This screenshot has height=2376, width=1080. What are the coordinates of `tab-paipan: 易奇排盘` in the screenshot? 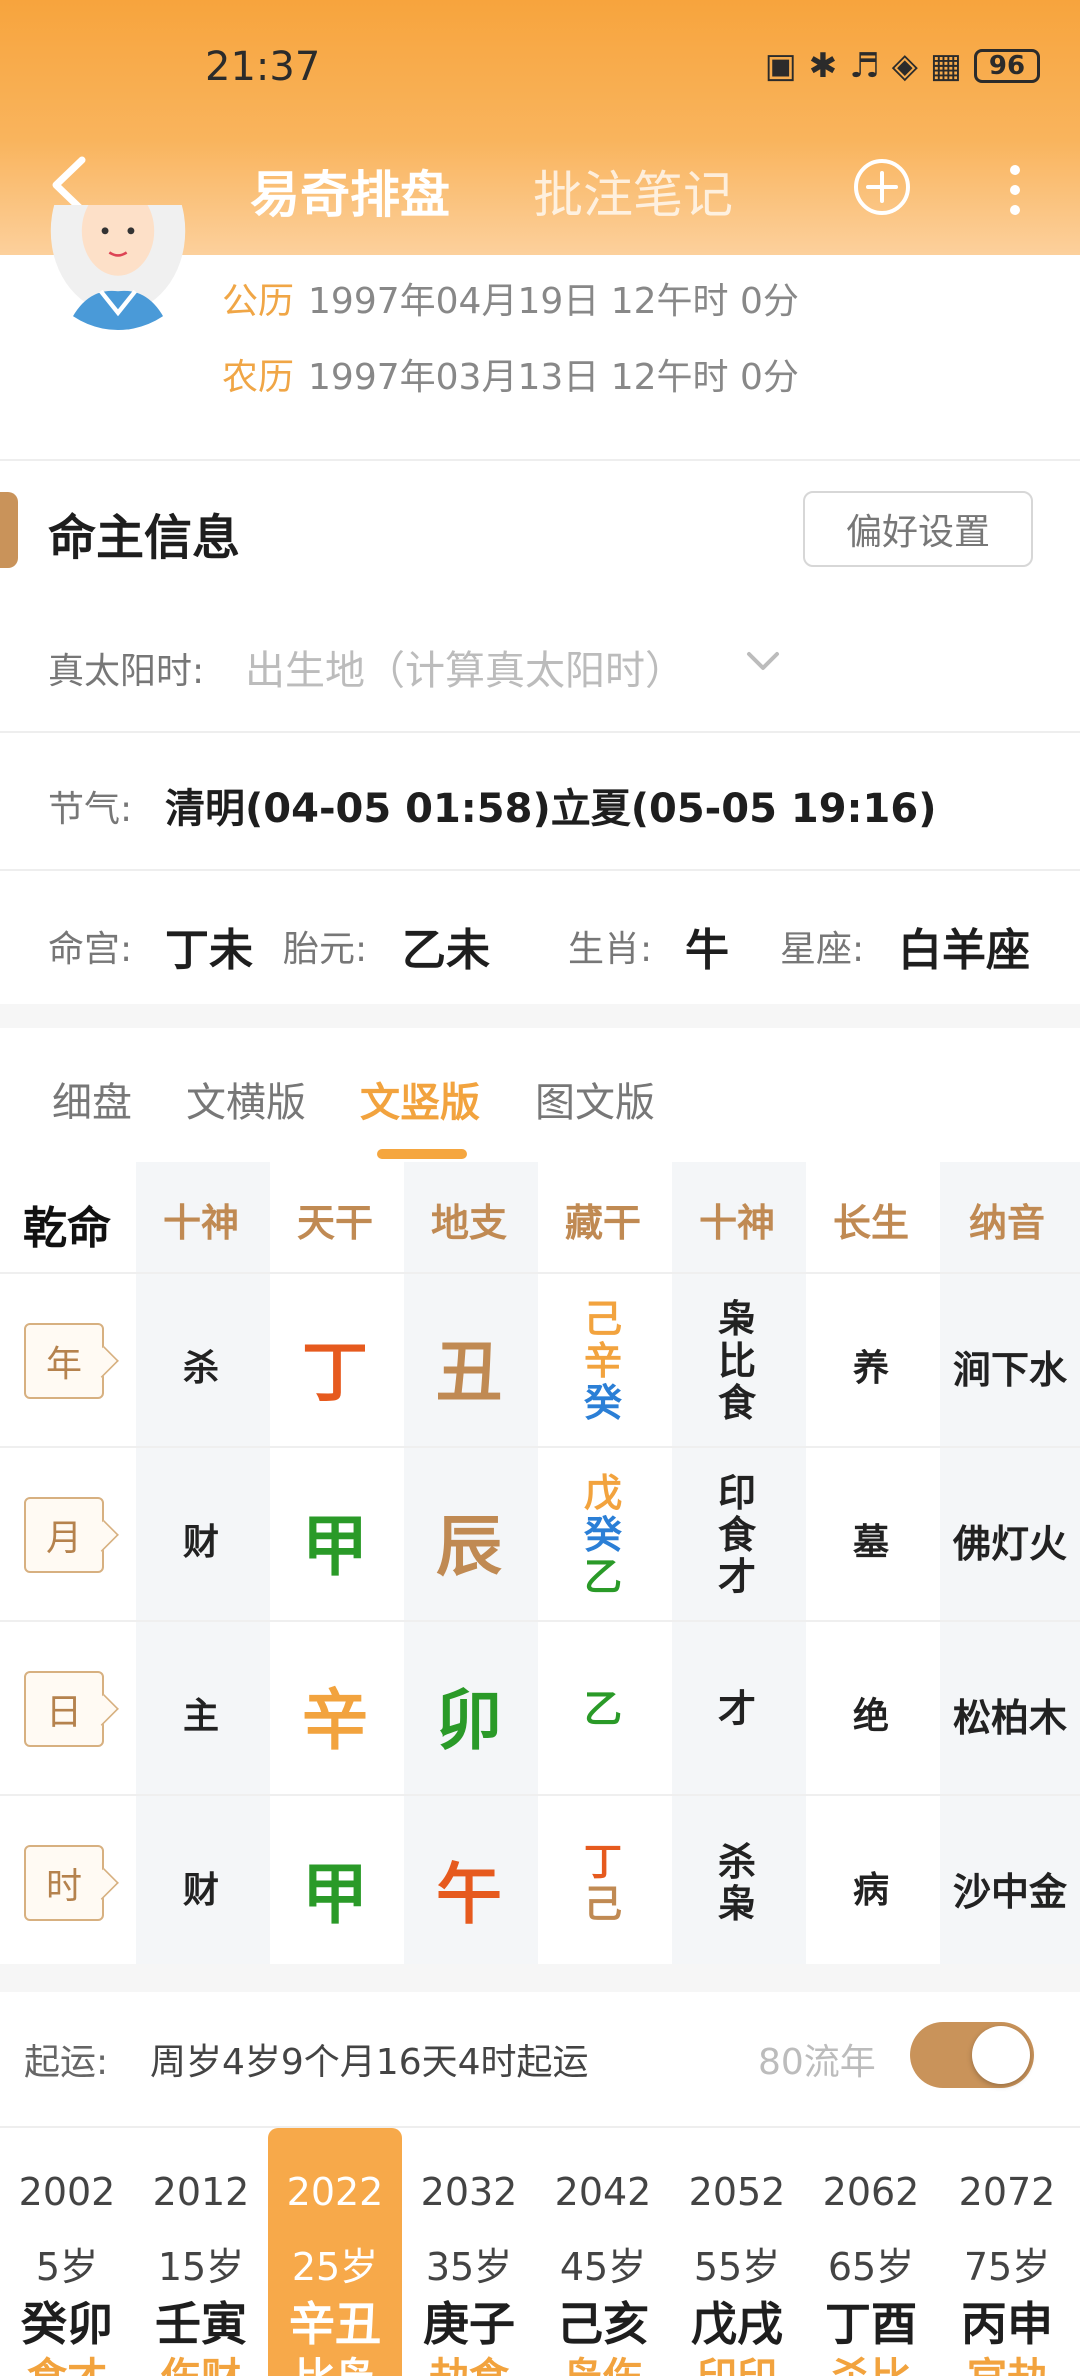 It's located at (350, 191).